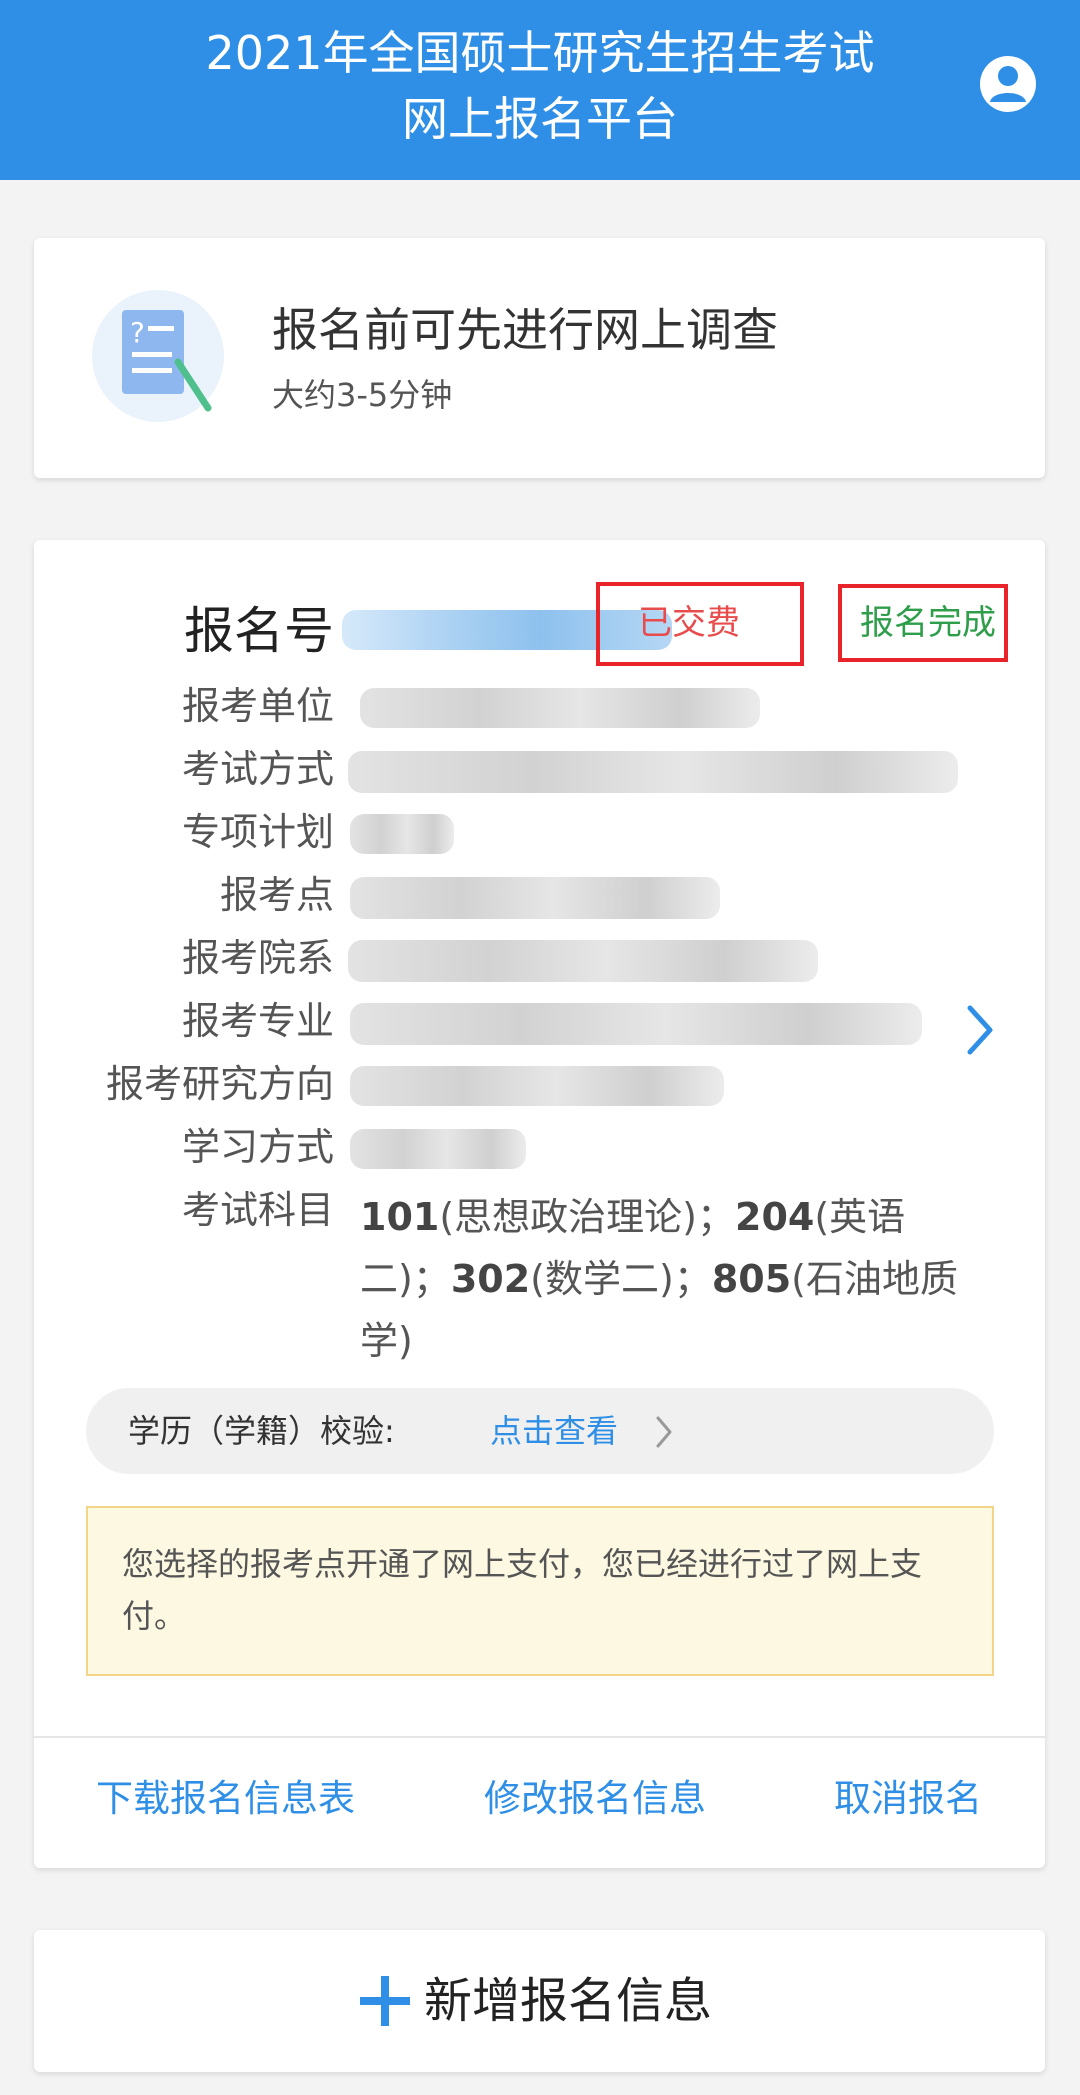  What do you see at coordinates (908, 1799) in the screenshot?
I see `cancel-registration-button: 取消报名` at bounding box center [908, 1799].